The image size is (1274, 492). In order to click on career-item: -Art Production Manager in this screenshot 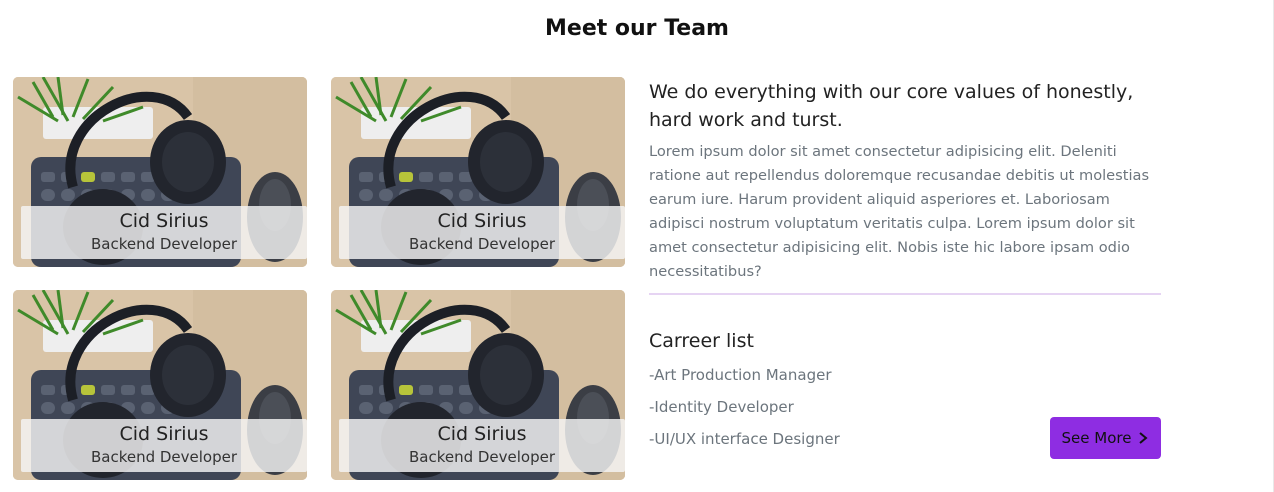, I will do `click(740, 375)`.